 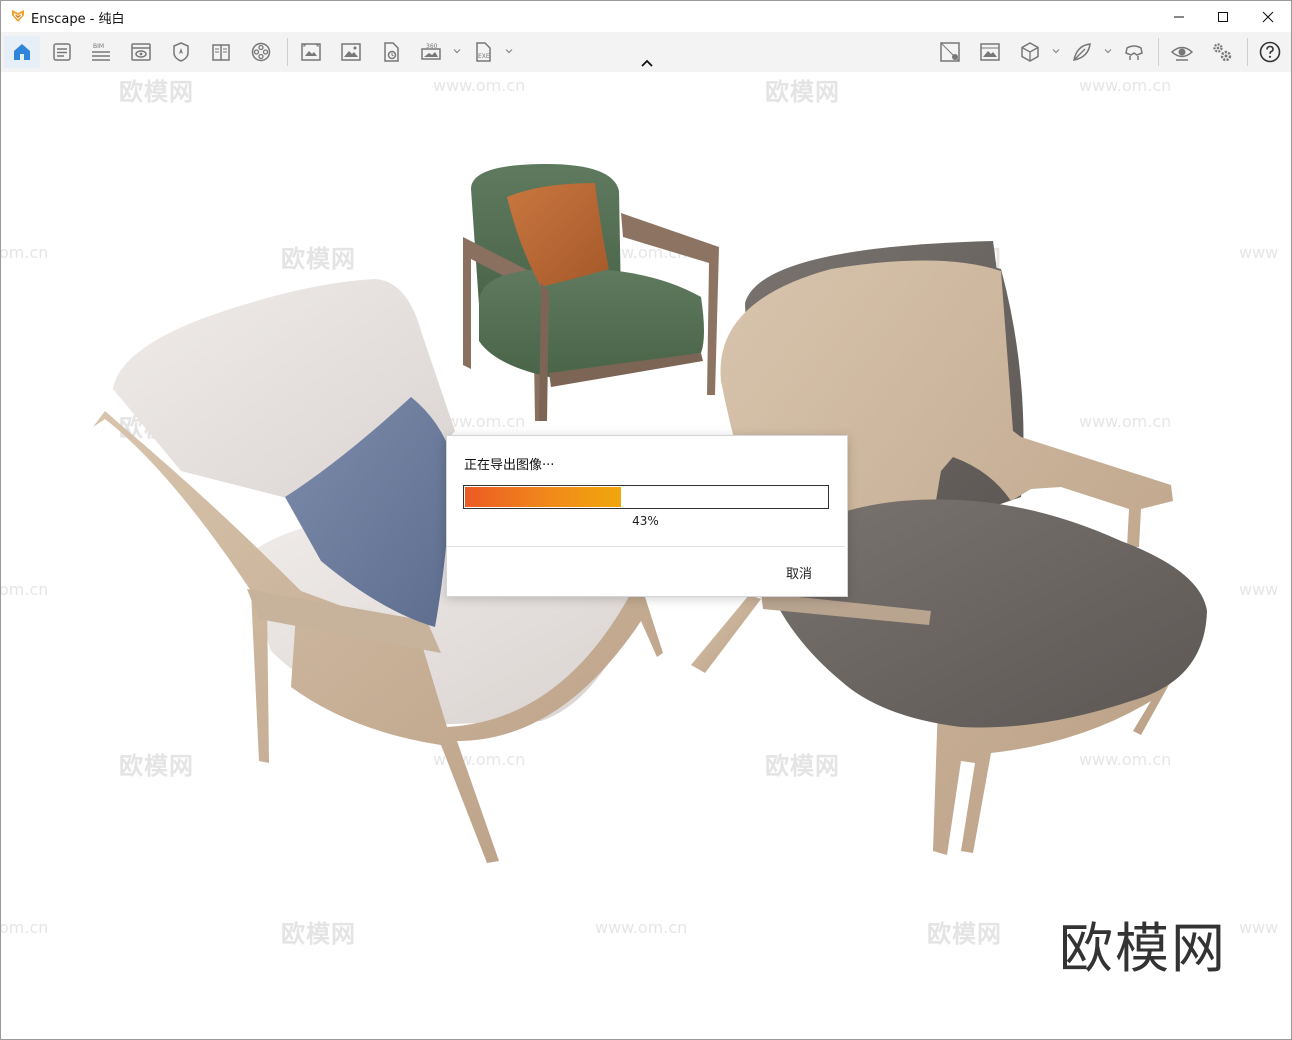 I want to click on minimize-button, so click(x=1179, y=16).